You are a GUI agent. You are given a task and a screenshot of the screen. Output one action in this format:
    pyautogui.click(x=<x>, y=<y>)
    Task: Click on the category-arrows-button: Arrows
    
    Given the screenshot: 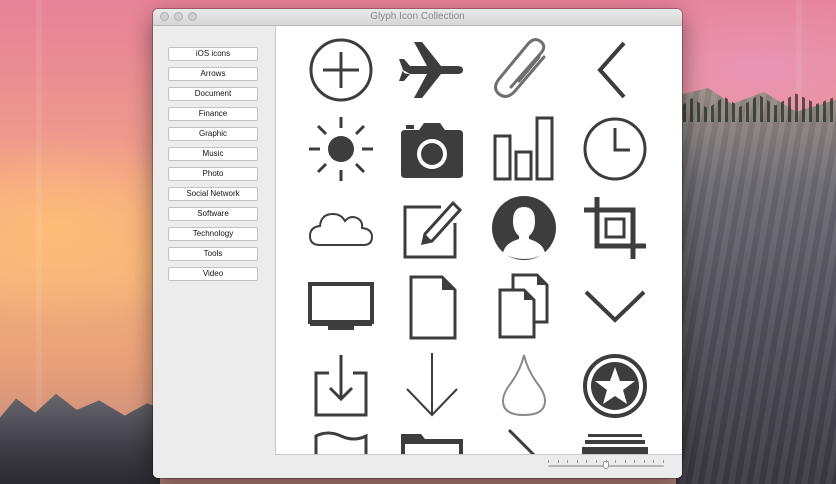 What is the action you would take?
    pyautogui.click(x=213, y=74)
    